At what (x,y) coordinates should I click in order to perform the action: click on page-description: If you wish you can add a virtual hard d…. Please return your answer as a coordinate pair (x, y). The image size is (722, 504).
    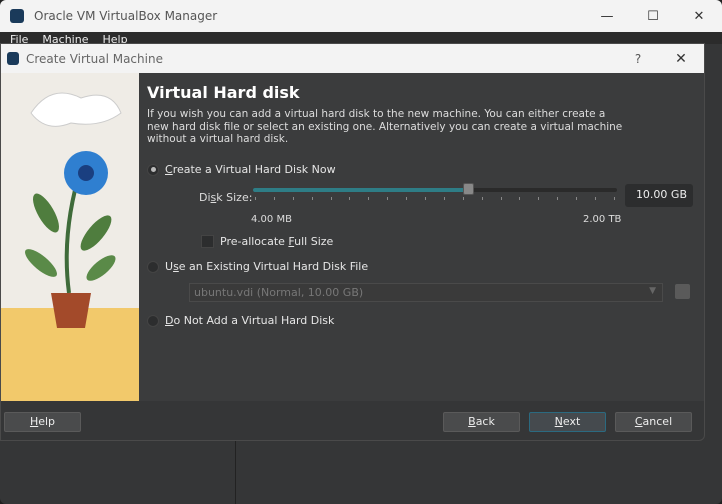
    Looking at the image, I should click on (385, 126).